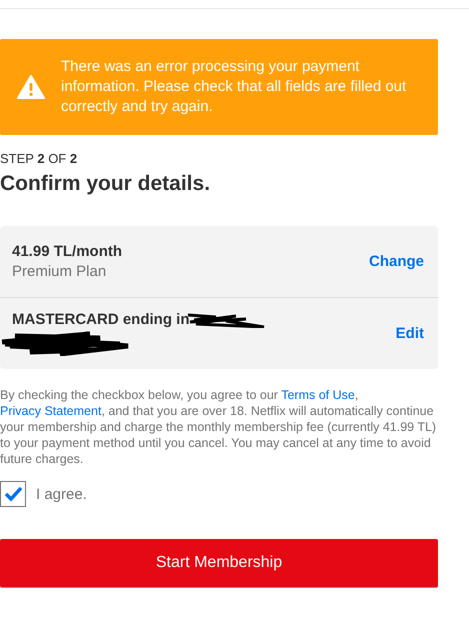 The image size is (469, 640). What do you see at coordinates (234, 87) in the screenshot?
I see `error-message: There was an error processing your payment information. Please check that all fields are filled out correctly and try again.` at bounding box center [234, 87].